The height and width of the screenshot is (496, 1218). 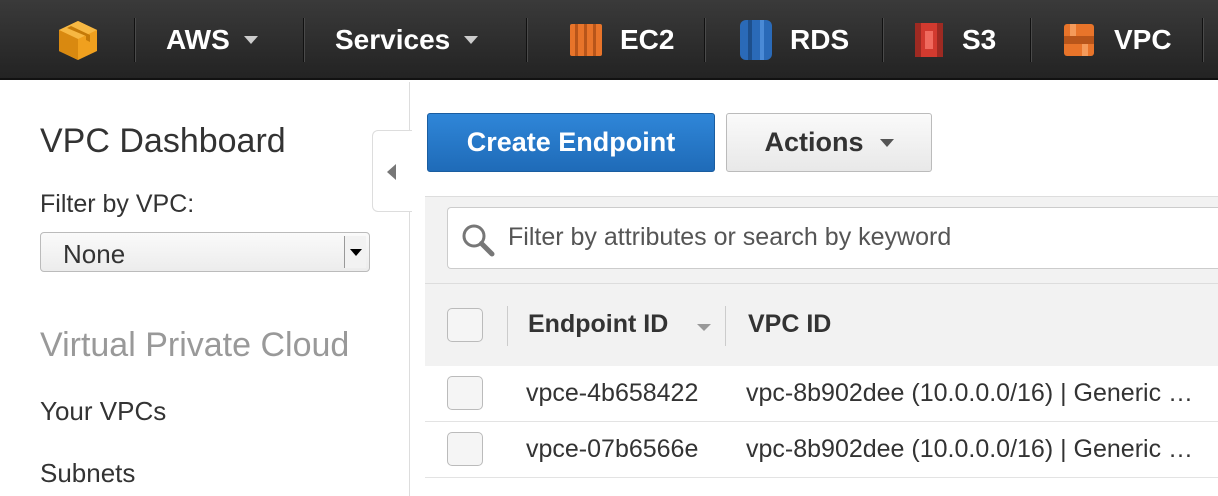 What do you see at coordinates (756, 40) in the screenshot?
I see `rds-icon` at bounding box center [756, 40].